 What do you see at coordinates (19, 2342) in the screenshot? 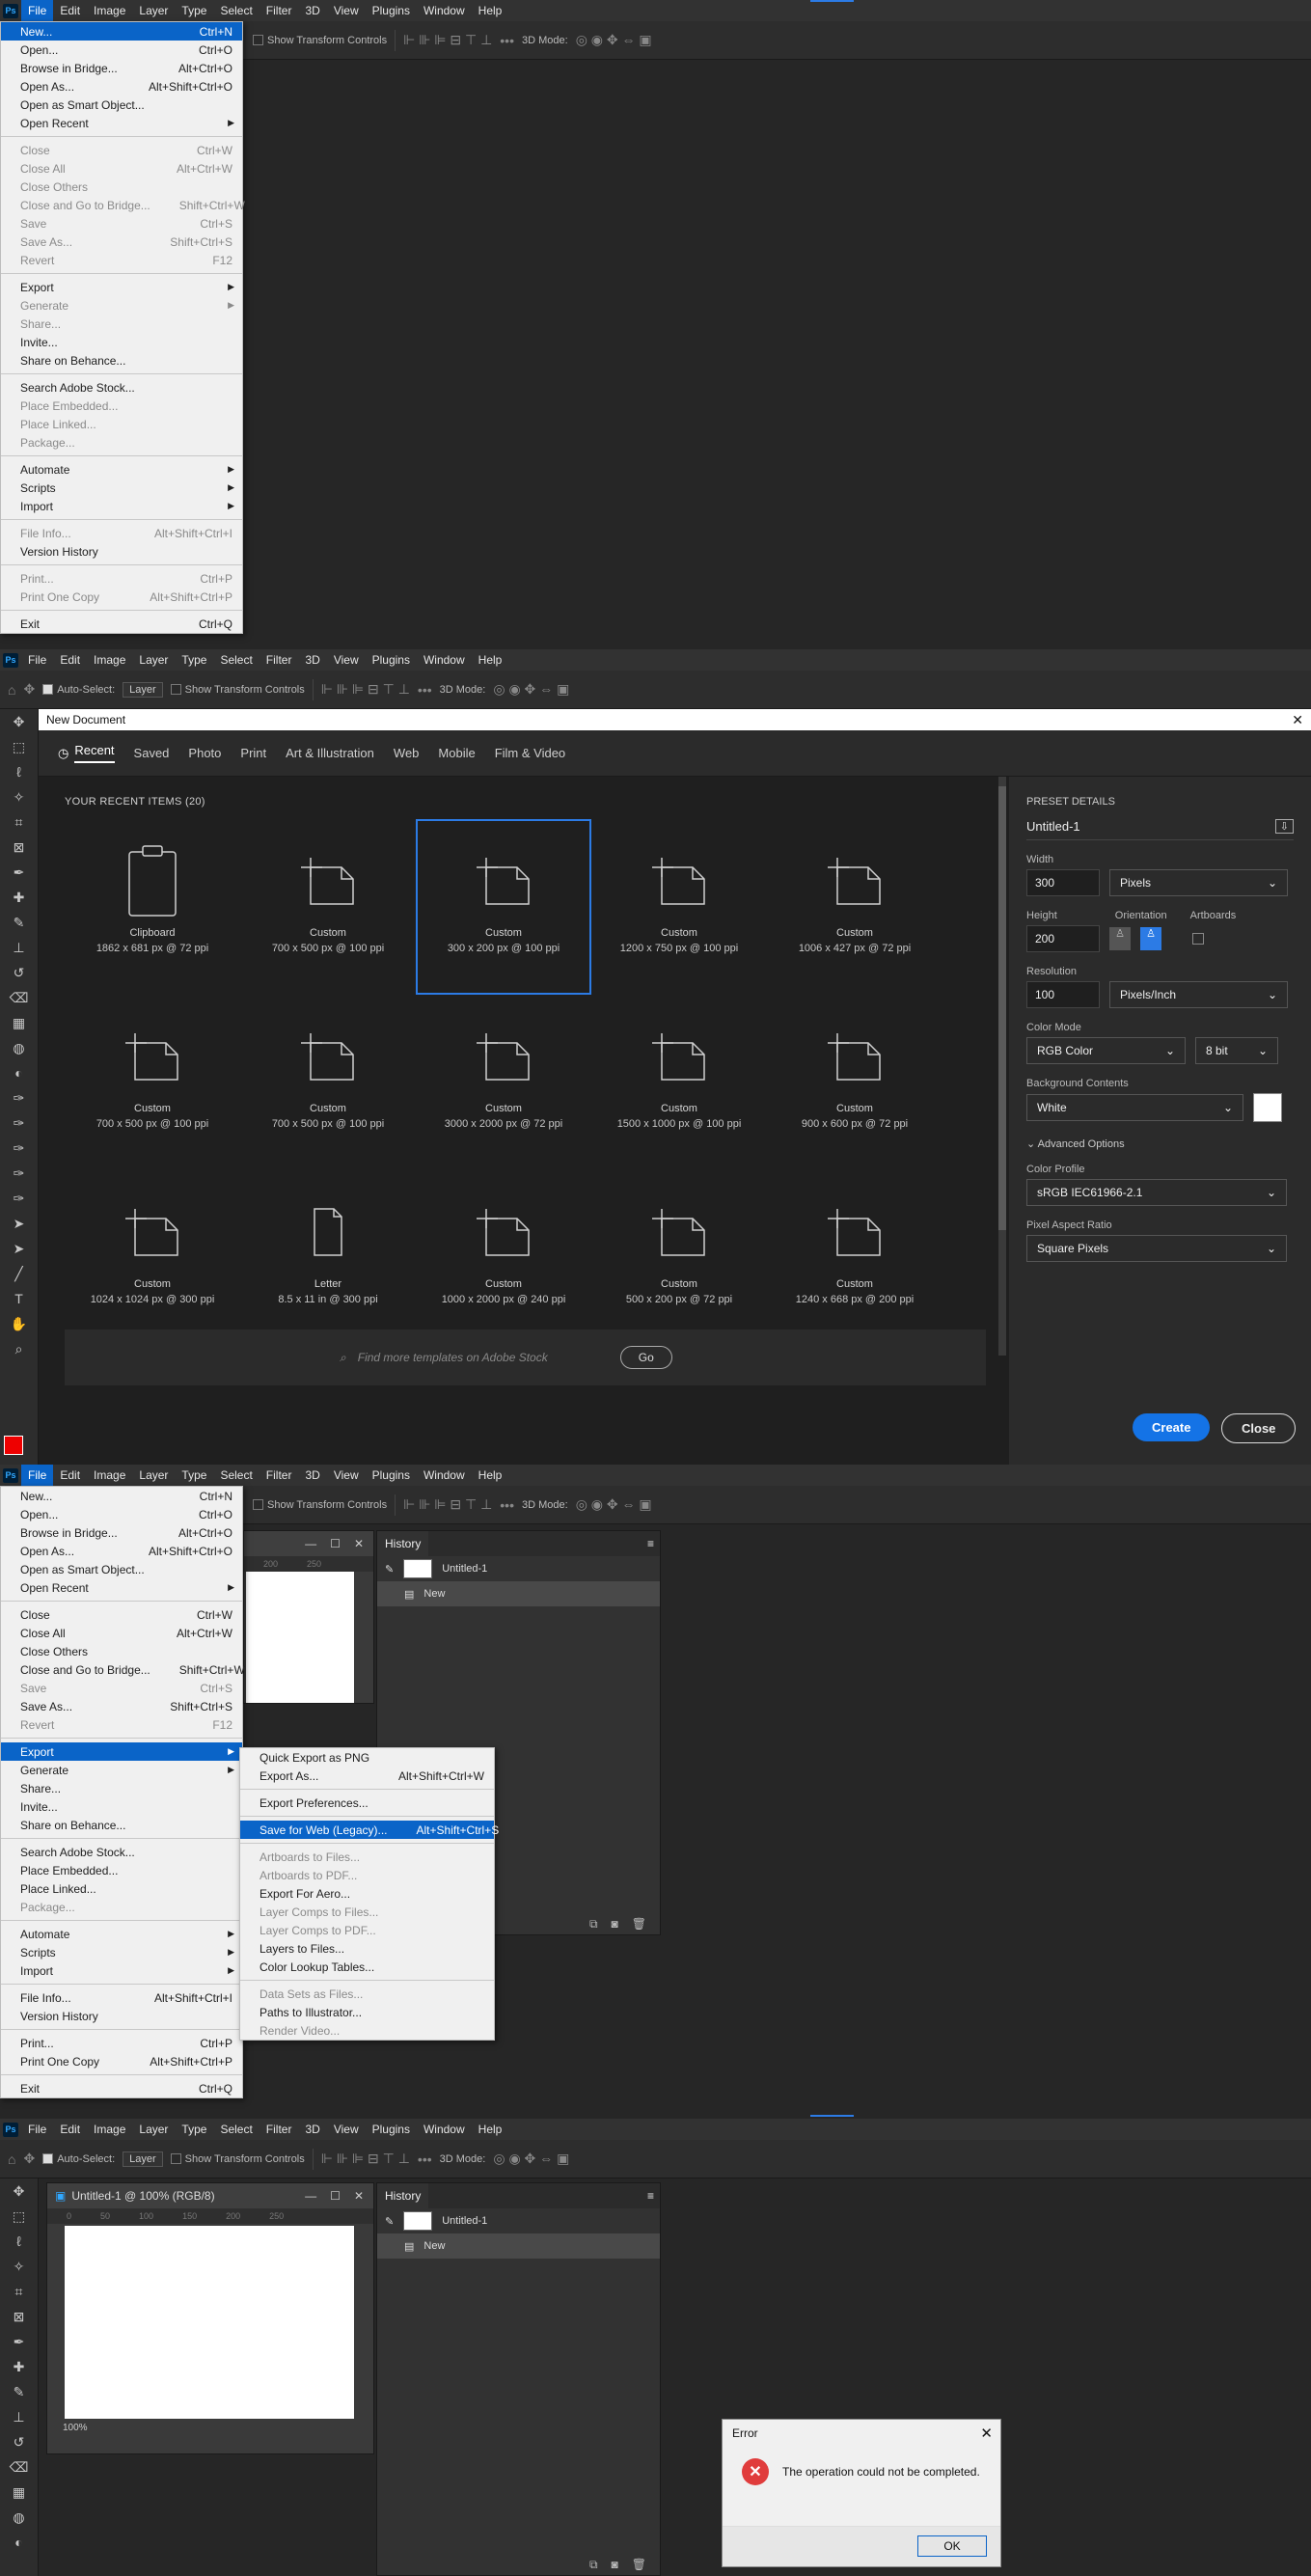
I see `eyedropper-icon: ✒` at bounding box center [19, 2342].